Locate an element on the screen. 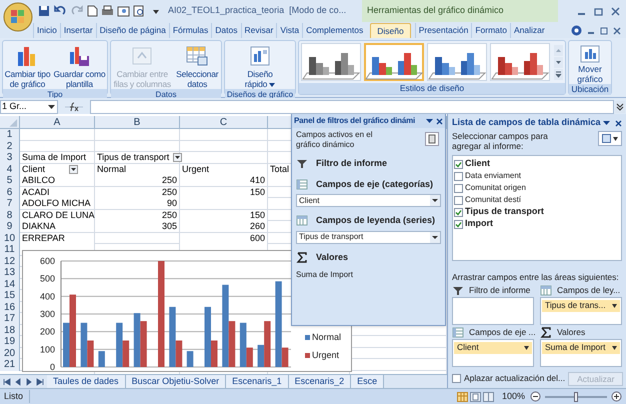 The image size is (626, 404). sheet-tab: Buscar Objetiu-Solver is located at coordinates (176, 381).